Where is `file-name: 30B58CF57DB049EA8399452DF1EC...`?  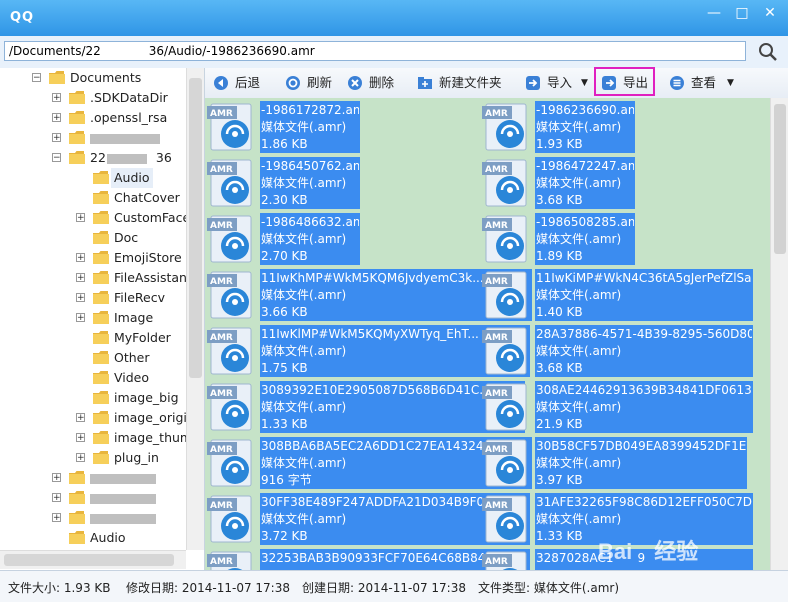 file-name: 30B58CF57DB049EA8399452DF1EC... is located at coordinates (641, 446).